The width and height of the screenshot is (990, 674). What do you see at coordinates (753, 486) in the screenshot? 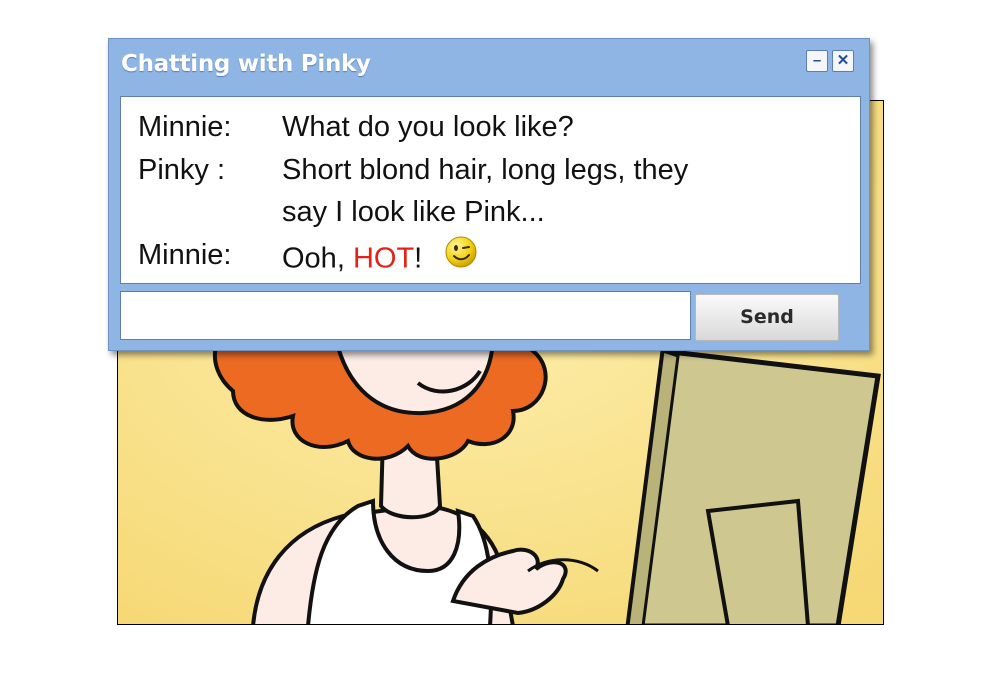
I see `monitor` at bounding box center [753, 486].